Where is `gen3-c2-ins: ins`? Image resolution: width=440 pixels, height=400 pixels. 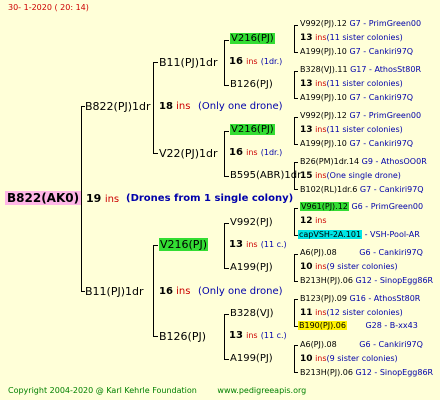
gen3-c2-ins: ins is located at coordinates (321, 266).